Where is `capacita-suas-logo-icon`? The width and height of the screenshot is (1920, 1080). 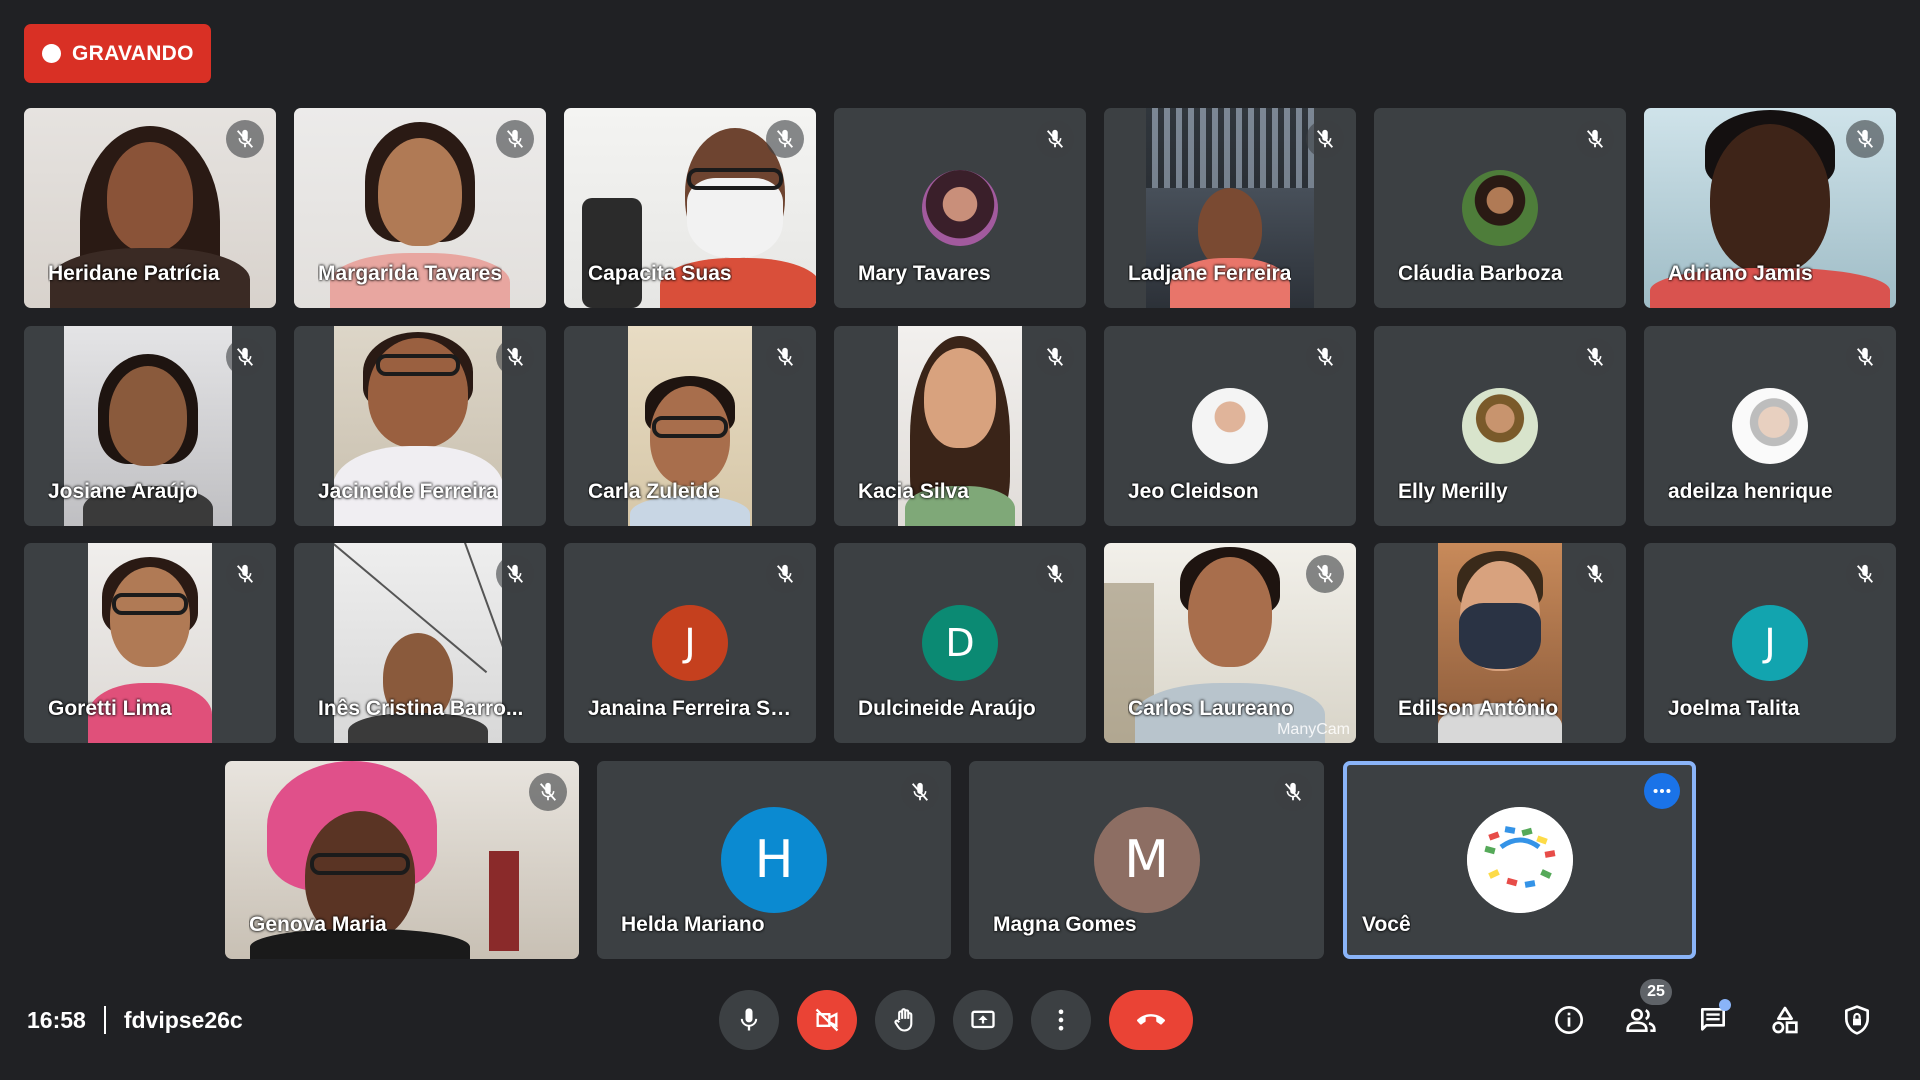
capacita-suas-logo-icon is located at coordinates (1519, 860).